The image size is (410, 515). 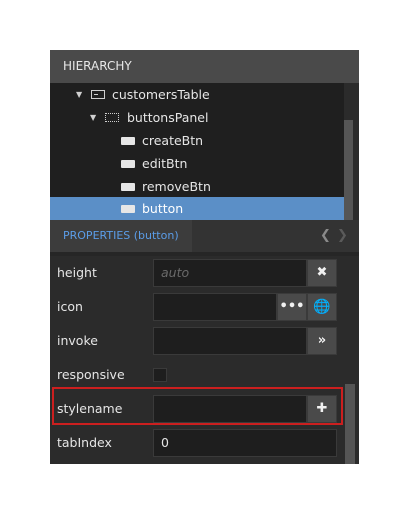 I want to click on tabindex-input: 0, so click(x=245, y=443).